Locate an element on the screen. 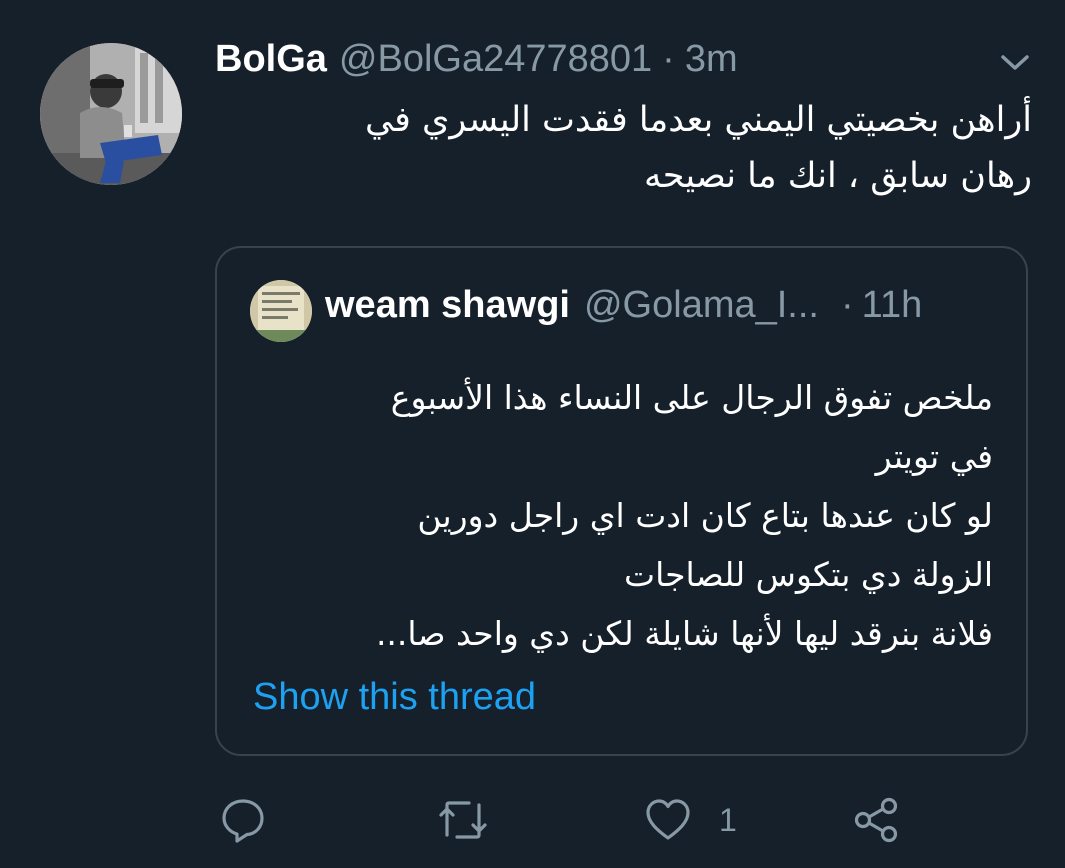 The height and width of the screenshot is (868, 1065). retweet-icon is located at coordinates (463, 820).